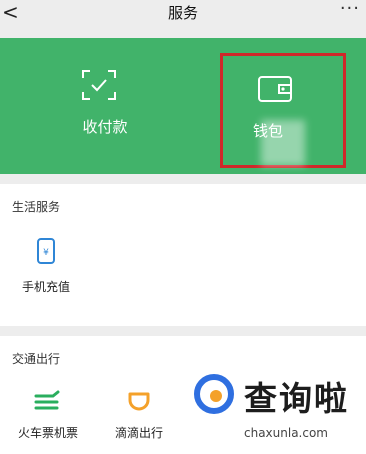 The width and height of the screenshot is (366, 454). I want to click on page-title: 服务, so click(182, 13).